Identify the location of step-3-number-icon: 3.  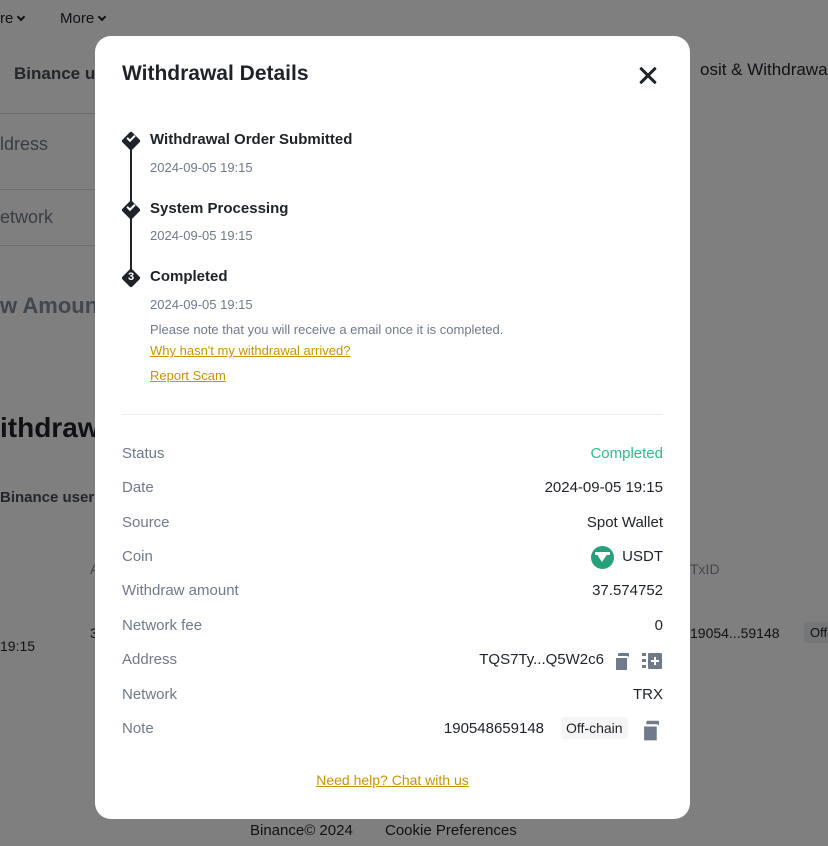
(131, 278).